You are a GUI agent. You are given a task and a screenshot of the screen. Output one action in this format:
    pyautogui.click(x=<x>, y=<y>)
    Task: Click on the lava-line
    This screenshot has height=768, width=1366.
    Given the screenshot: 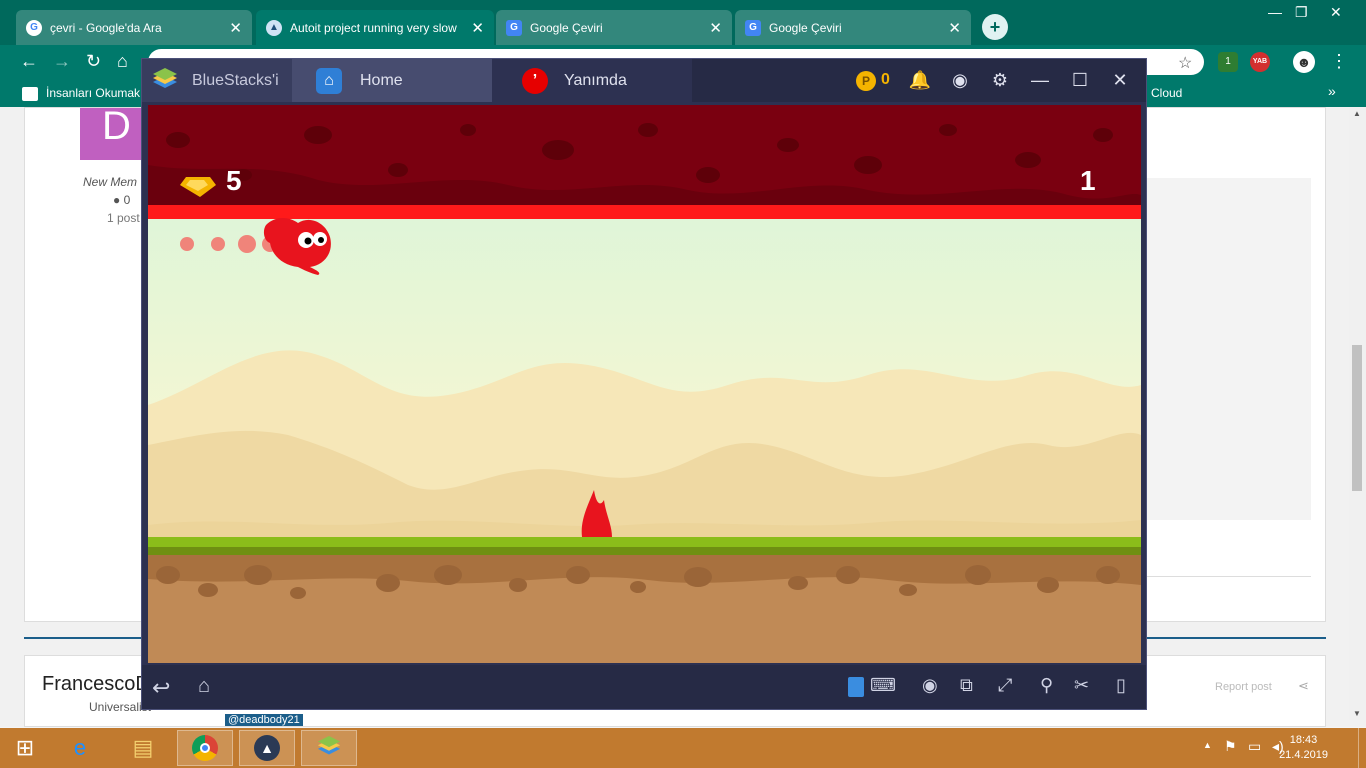 What is the action you would take?
    pyautogui.click(x=644, y=212)
    